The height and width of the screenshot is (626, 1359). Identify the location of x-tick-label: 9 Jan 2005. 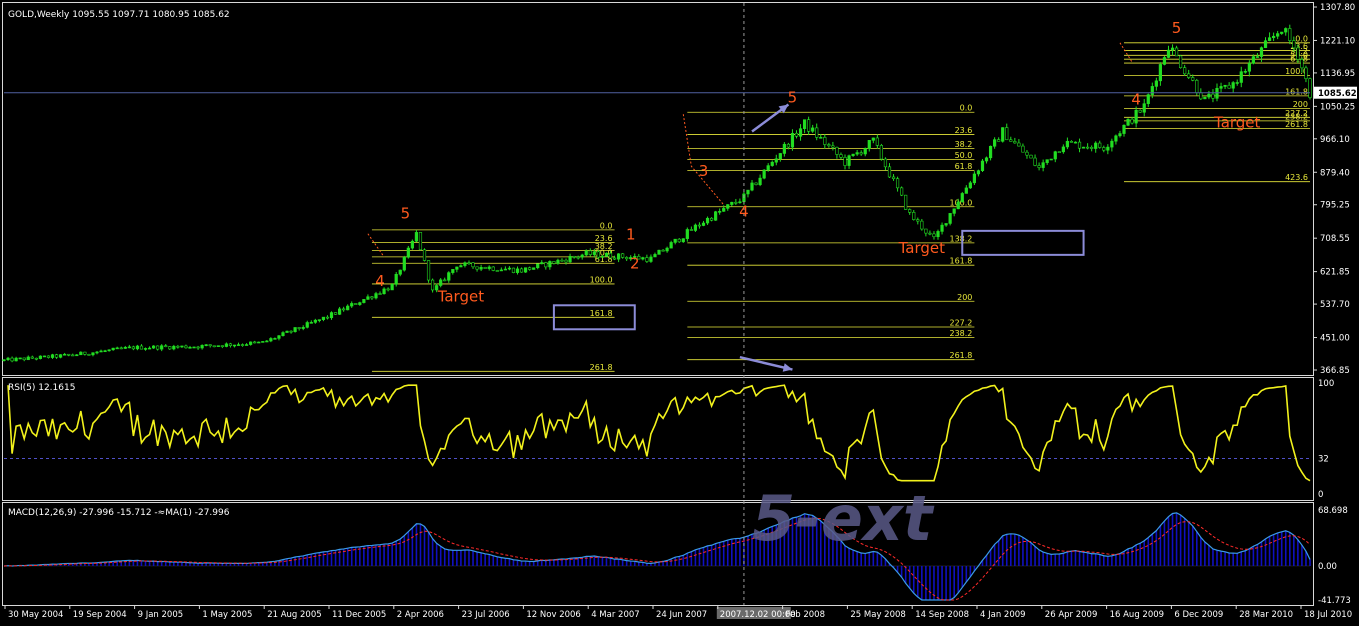
(161, 615).